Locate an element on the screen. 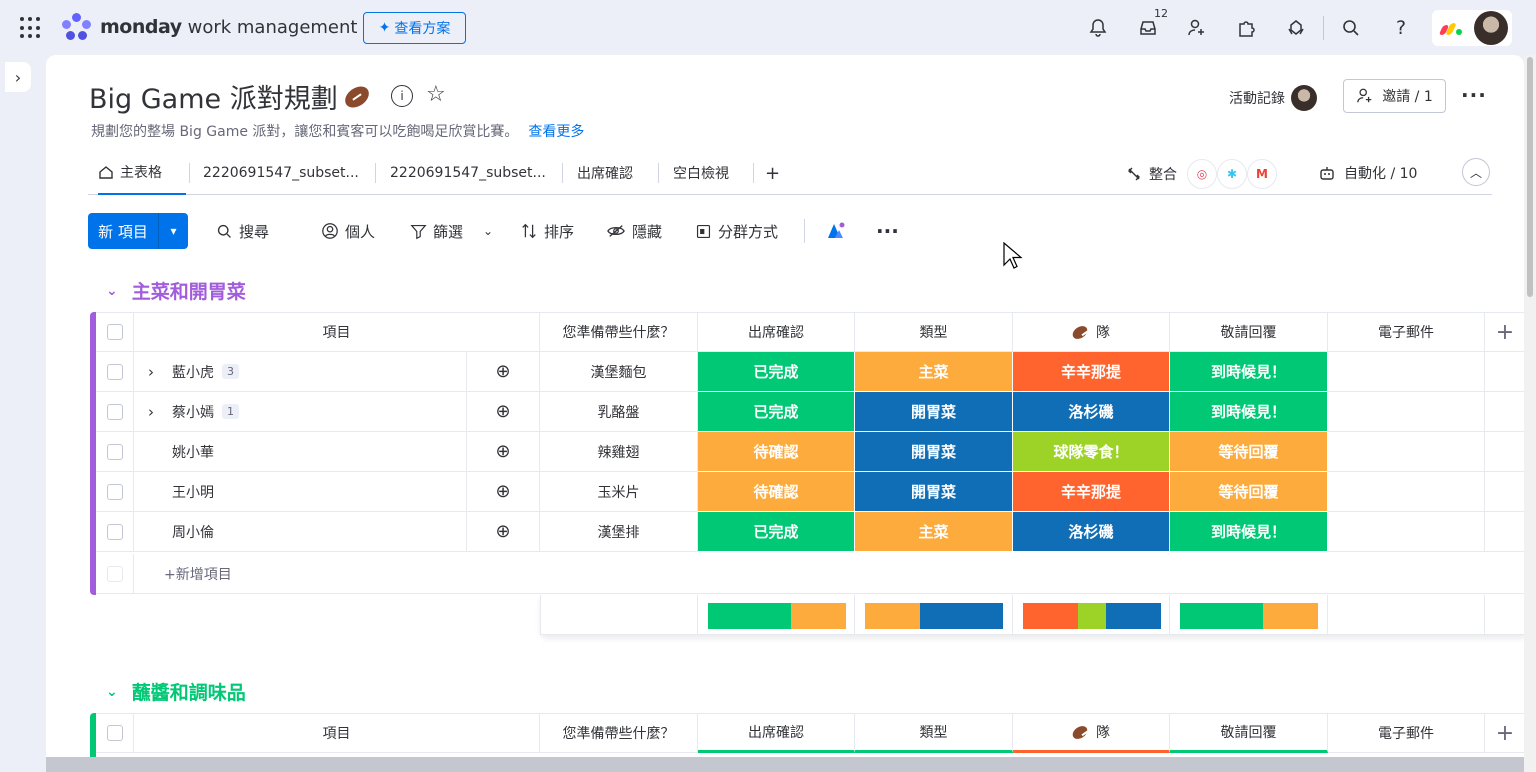  collapse-header-button: ︿ is located at coordinates (1476, 172).